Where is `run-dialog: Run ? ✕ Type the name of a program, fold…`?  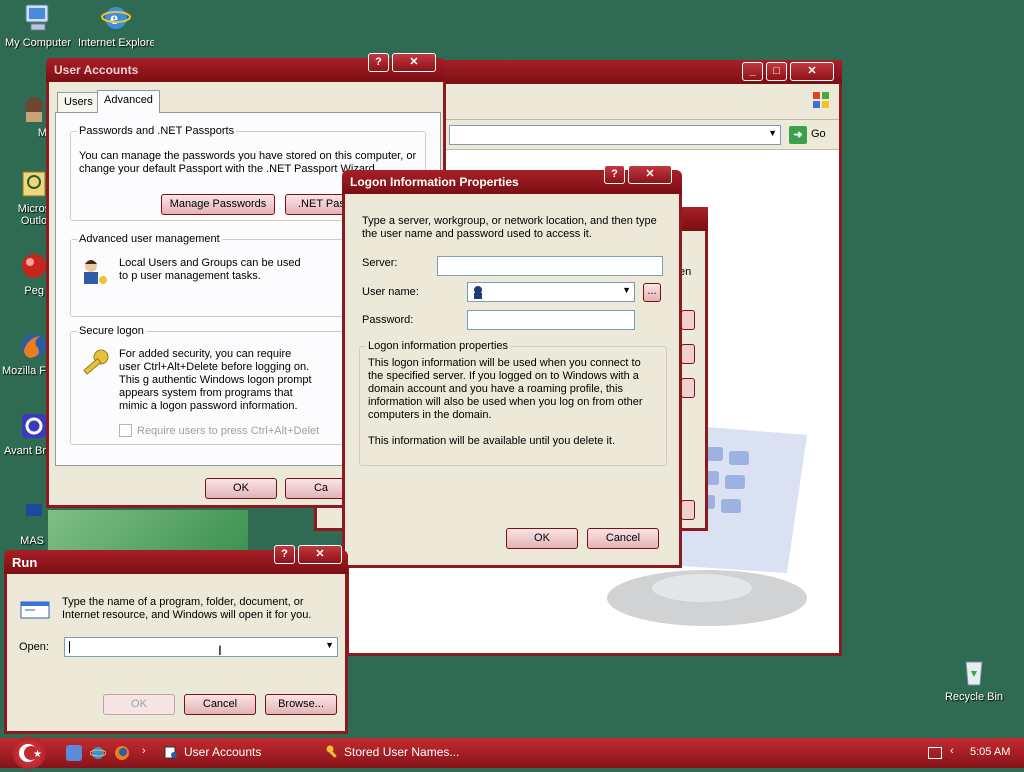
run-dialog: Run ? ✕ Type the name of a program, fold… is located at coordinates (176, 639).